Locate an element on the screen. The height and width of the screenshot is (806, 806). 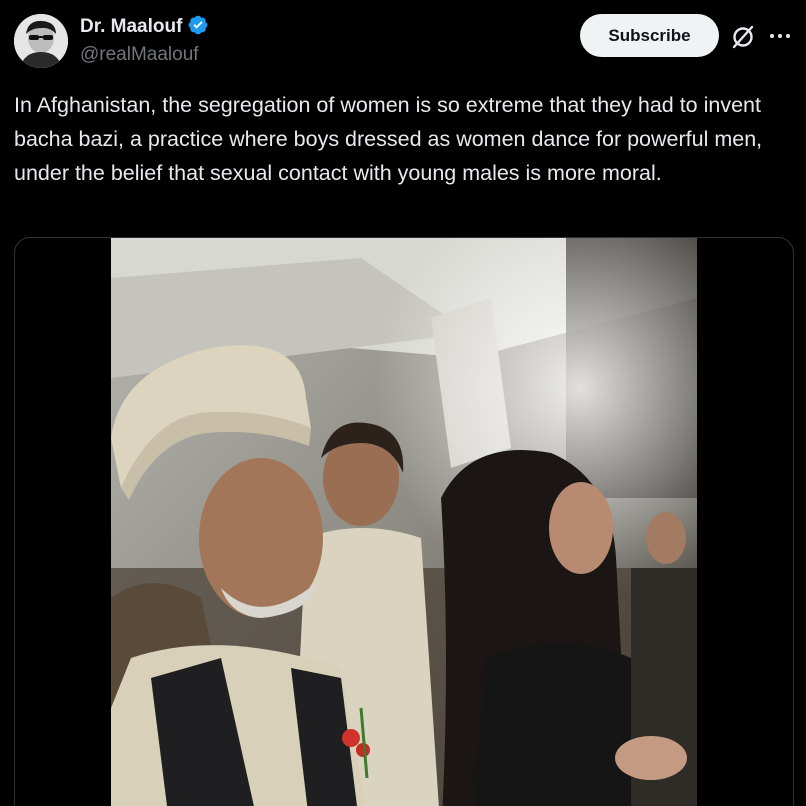
author-name-row: Dr. Maalouf is located at coordinates (144, 27).